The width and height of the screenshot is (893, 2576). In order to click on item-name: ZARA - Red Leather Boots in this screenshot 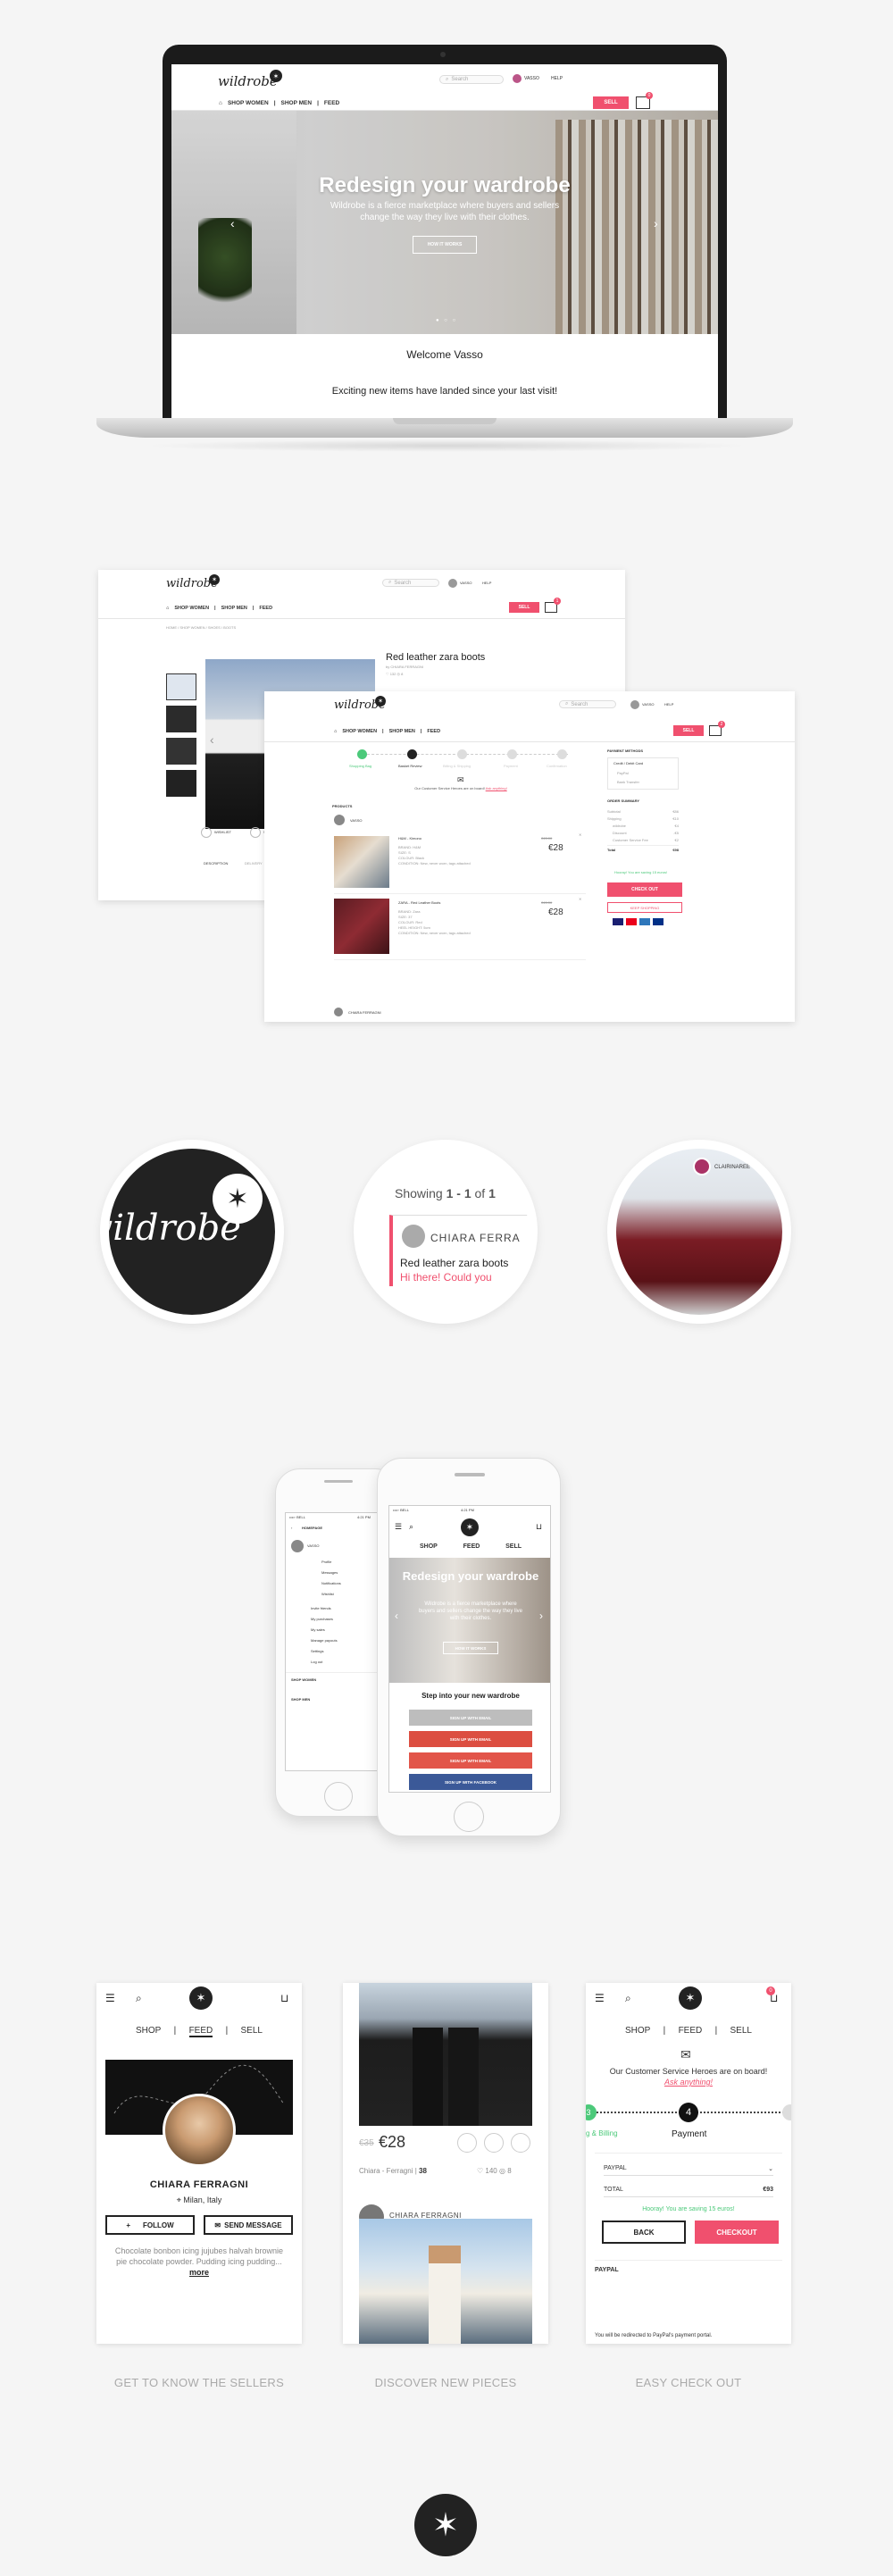, I will do `click(419, 903)`.